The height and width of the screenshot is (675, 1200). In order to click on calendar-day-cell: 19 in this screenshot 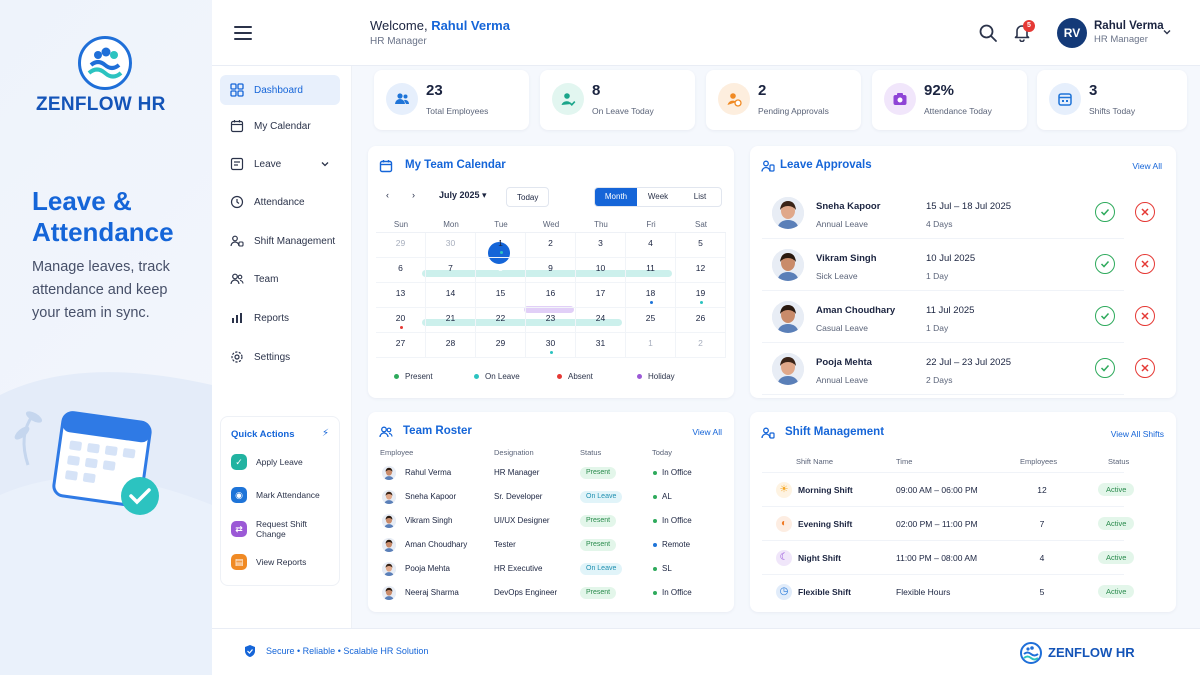, I will do `click(701, 295)`.